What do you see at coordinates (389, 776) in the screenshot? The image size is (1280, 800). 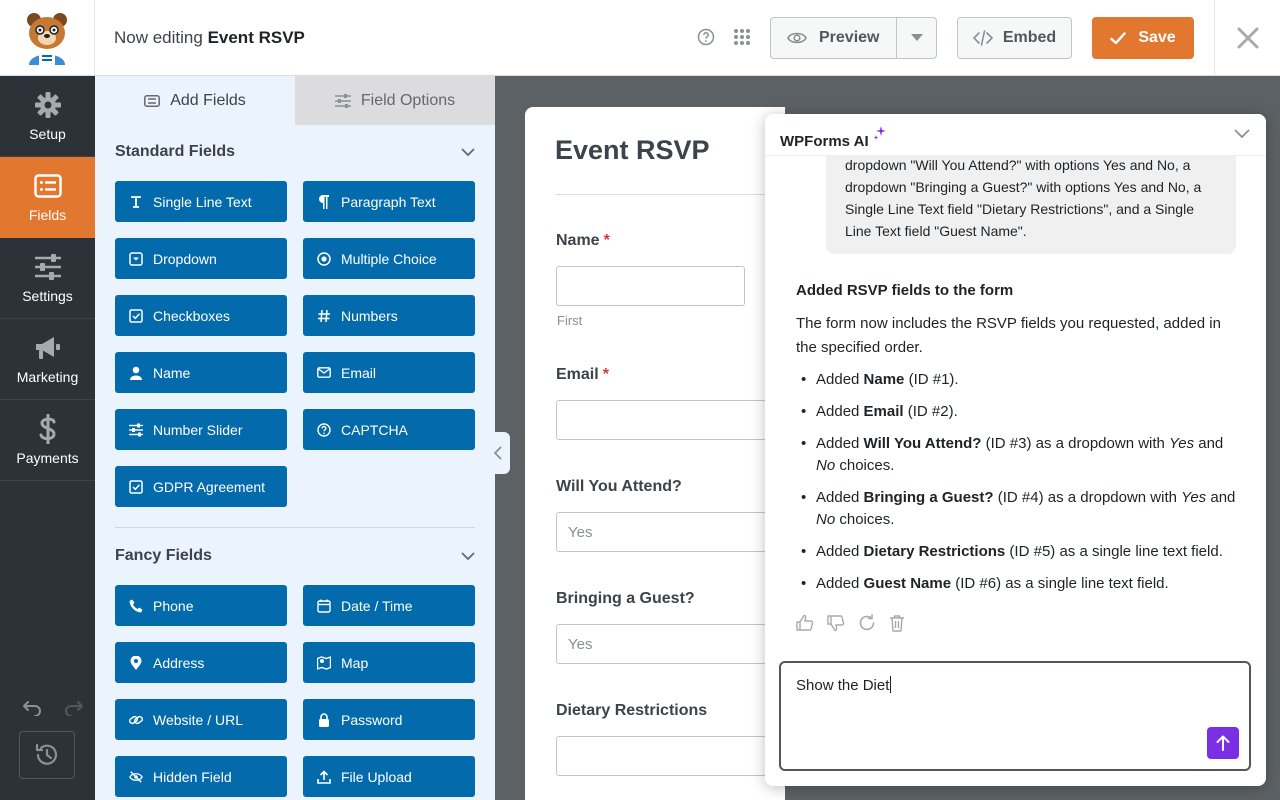 I see `field-file-upload: File Upload` at bounding box center [389, 776].